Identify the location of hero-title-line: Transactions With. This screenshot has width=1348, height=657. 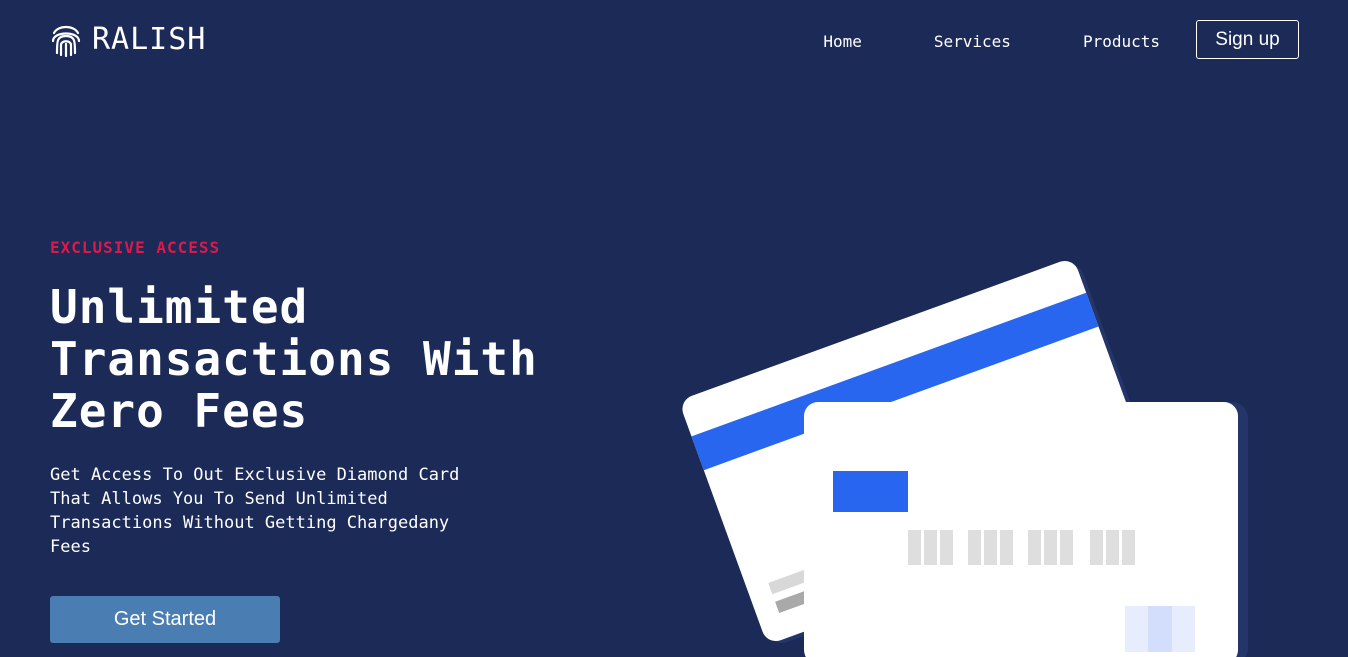
(294, 359).